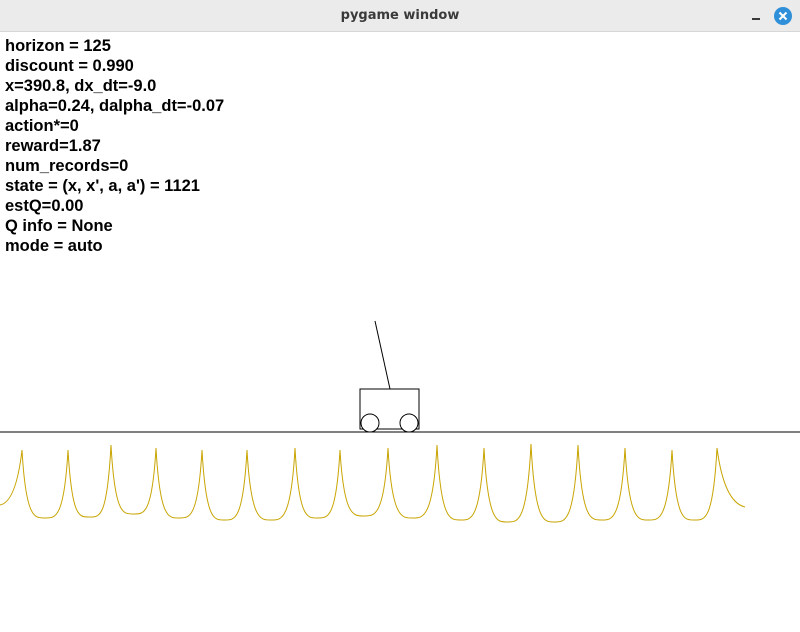 The image size is (800, 632). What do you see at coordinates (373, 483) in the screenshot?
I see `reward-curve` at bounding box center [373, 483].